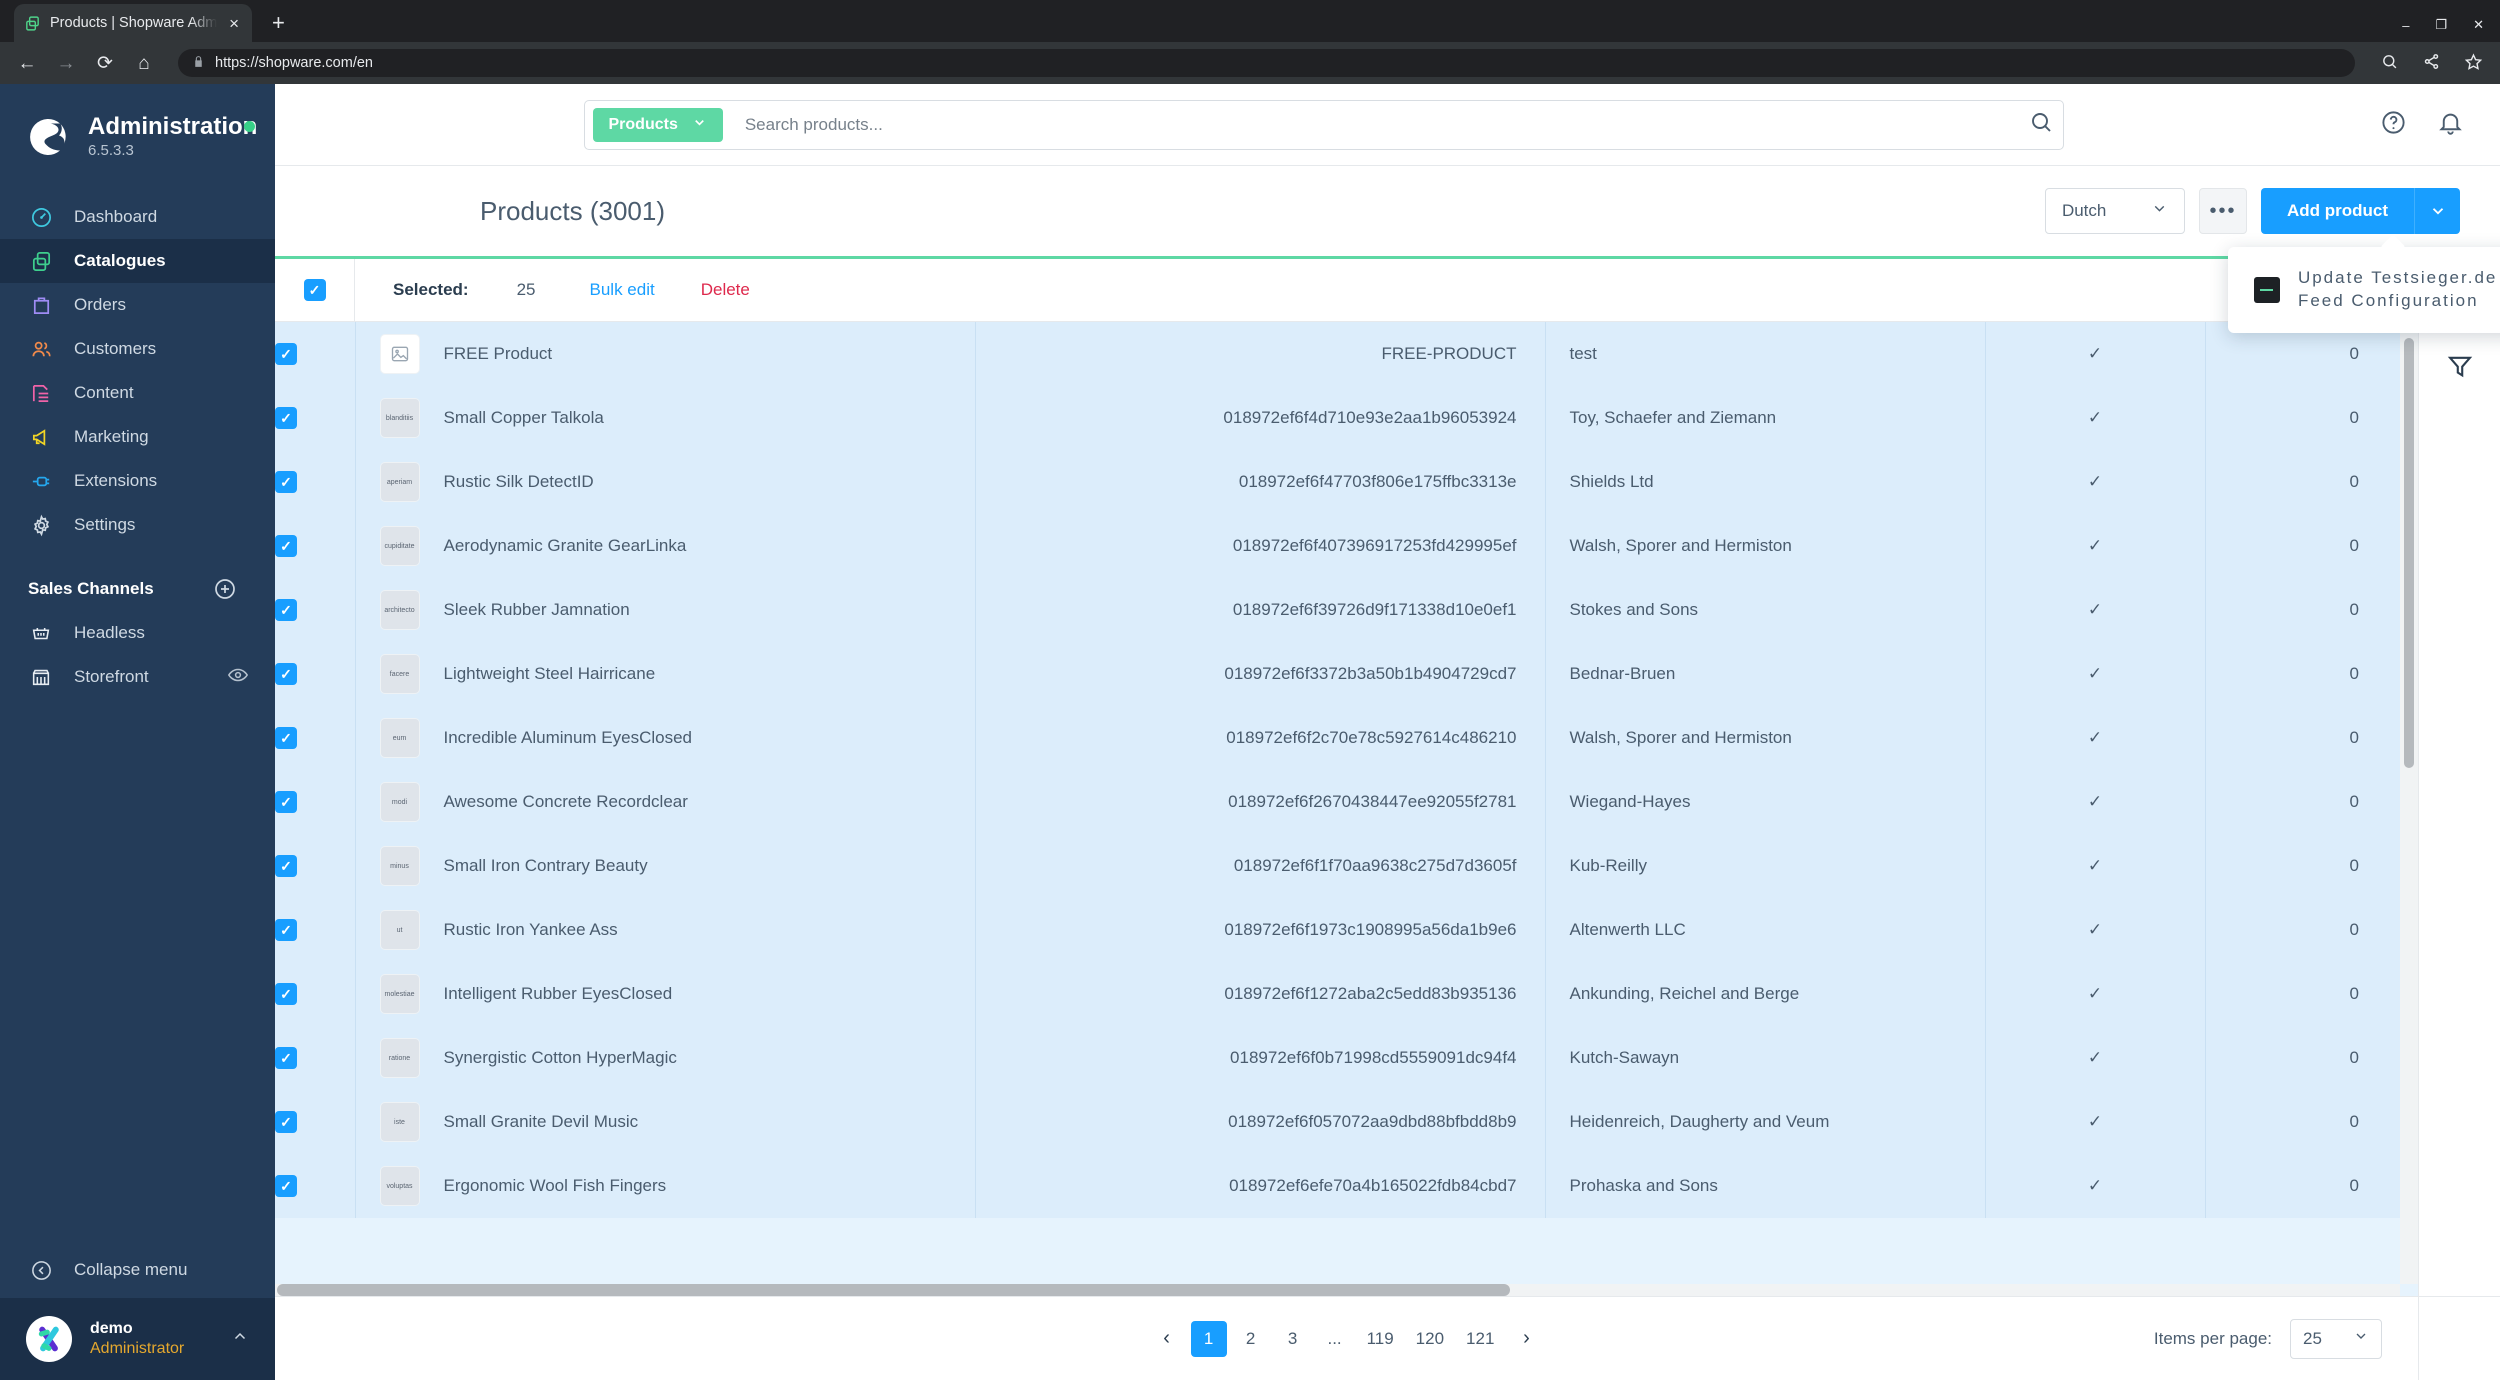  Describe the element at coordinates (2361, 1338) in the screenshot. I see `chevron-down-icon` at that location.